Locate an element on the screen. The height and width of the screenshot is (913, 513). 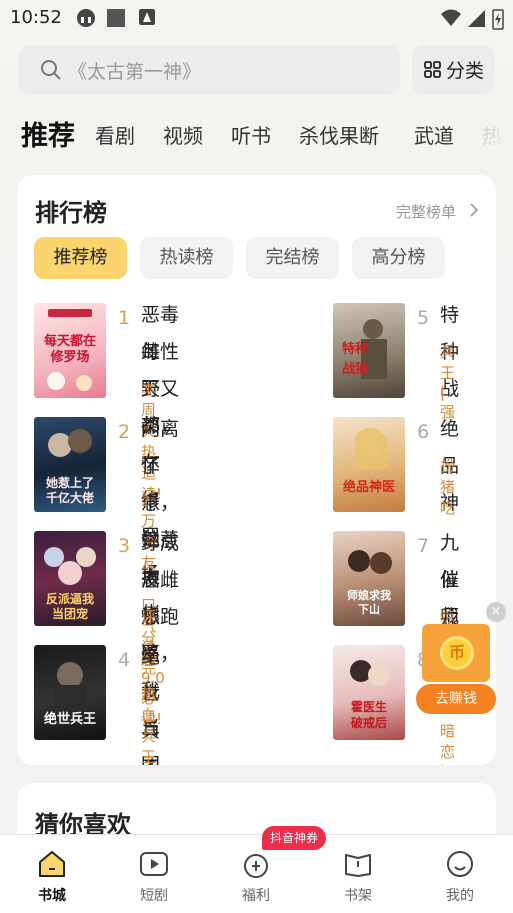
book-cover: 特种 战狼 is located at coordinates (369, 350).